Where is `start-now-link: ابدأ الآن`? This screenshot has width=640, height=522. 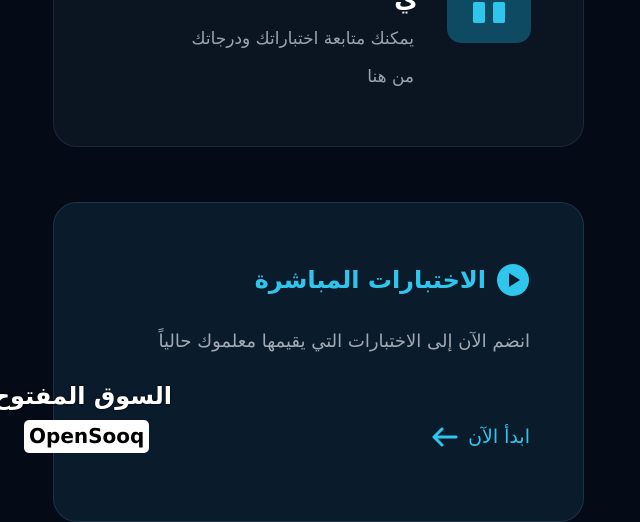 start-now-link: ابدأ الآن is located at coordinates (480, 437).